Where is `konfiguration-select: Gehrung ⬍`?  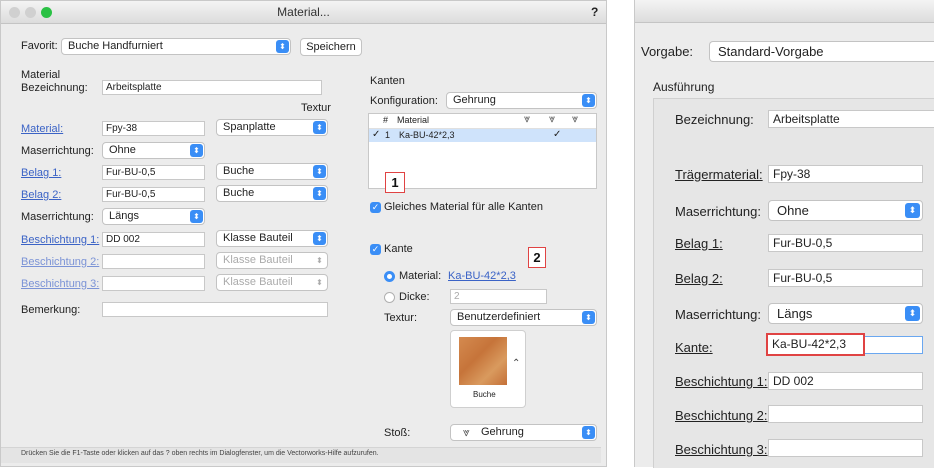
konfiguration-select: Gehrung ⬍ is located at coordinates (521, 100).